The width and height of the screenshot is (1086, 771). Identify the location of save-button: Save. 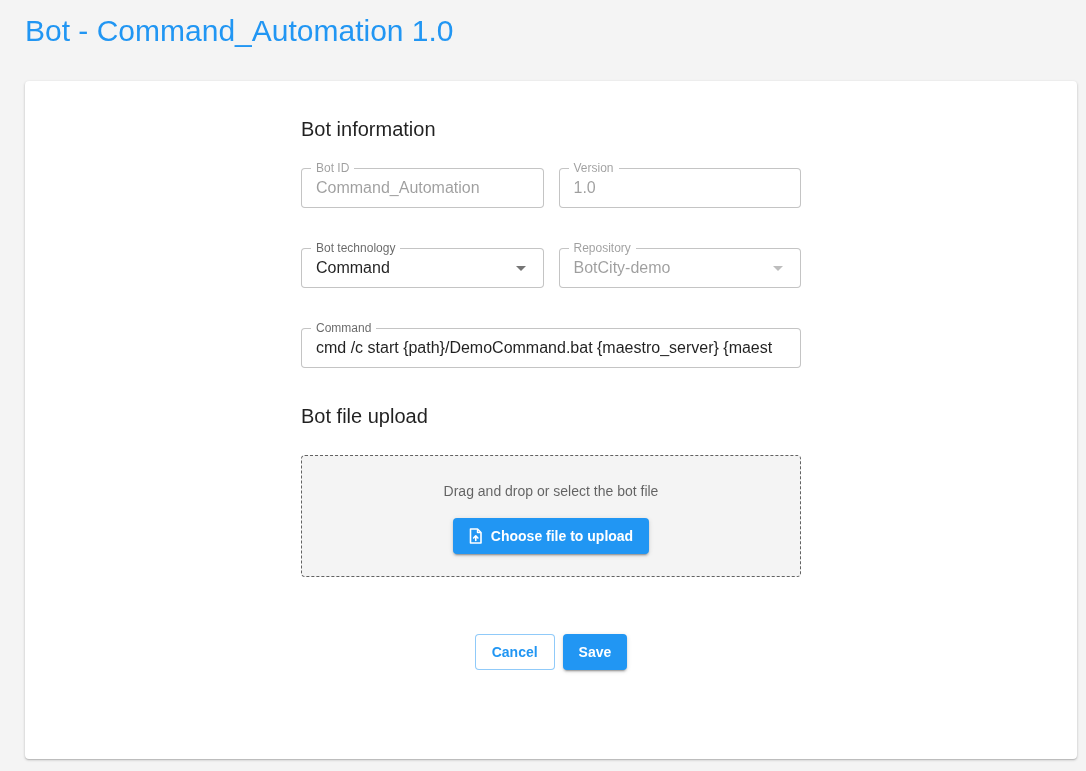
(595, 652).